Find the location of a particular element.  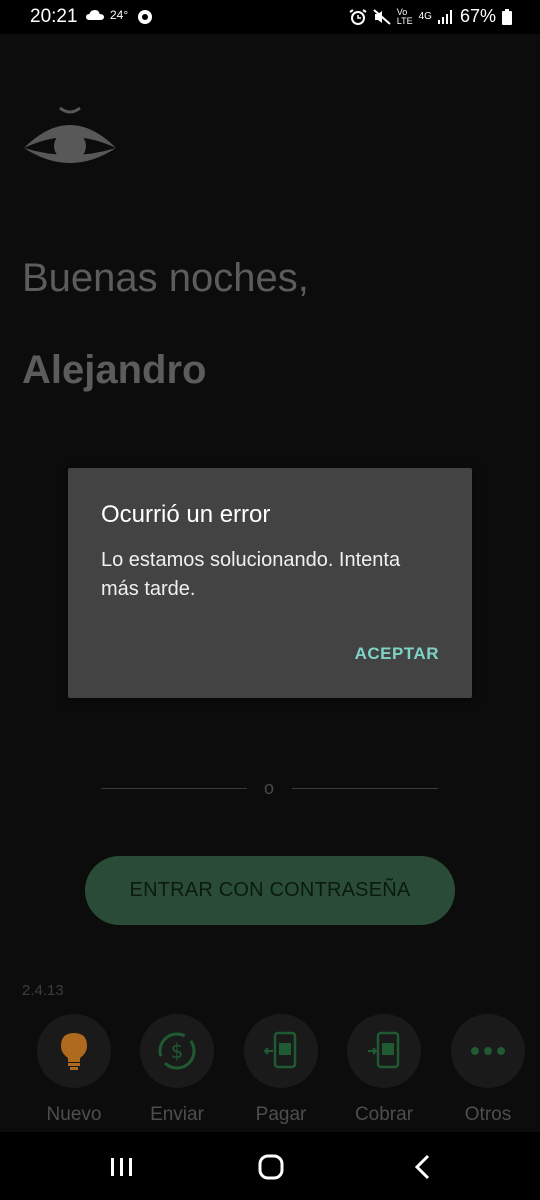

enter-with-password-button: ENTRAR CON CONTRASEÑA is located at coordinates (270, 890).